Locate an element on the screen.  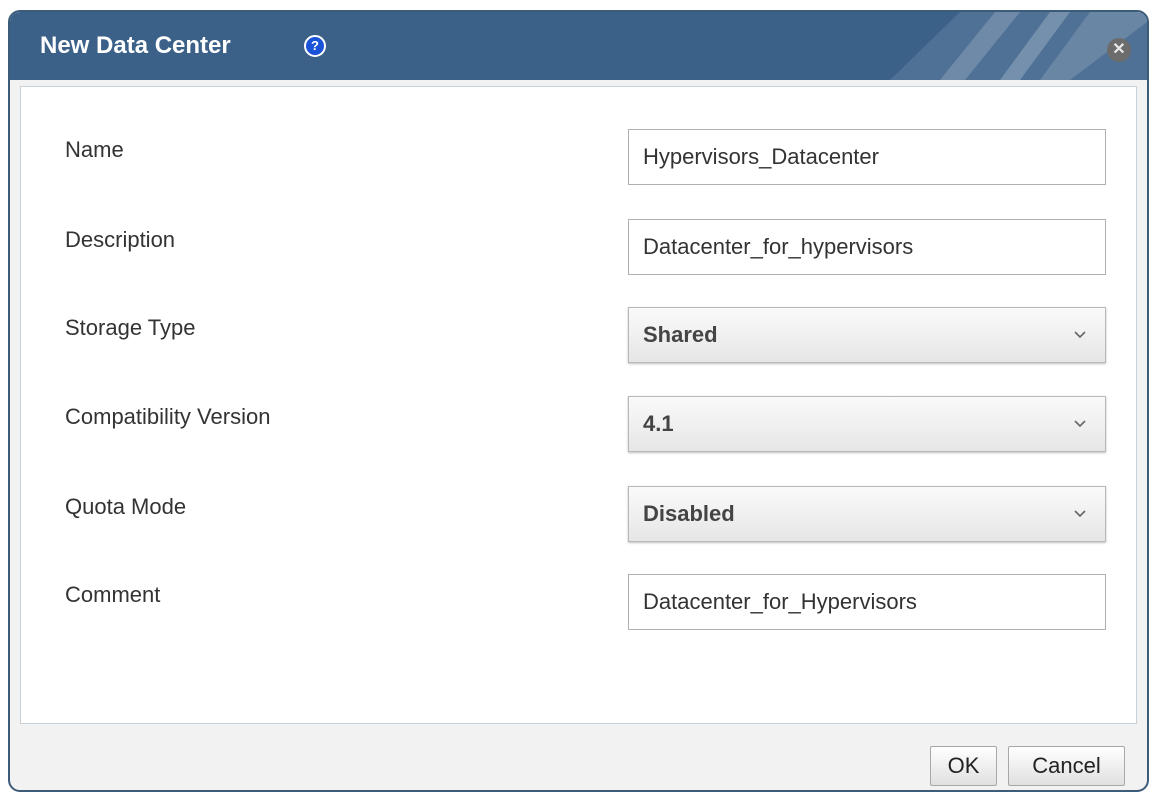
description-row: Description is located at coordinates (578, 247).